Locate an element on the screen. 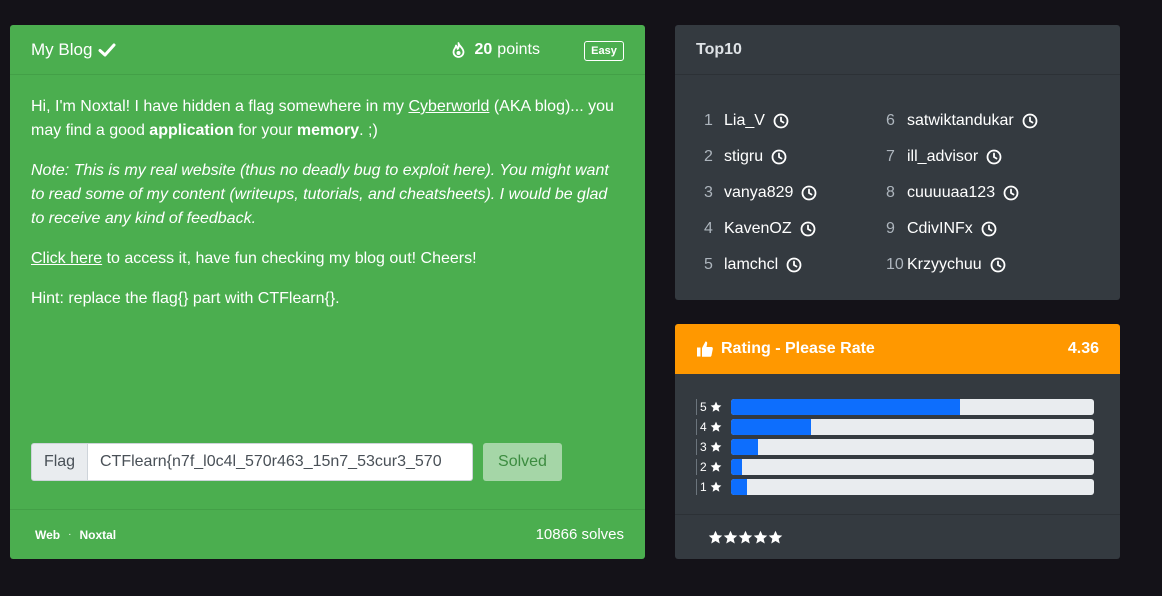  flag-form: Flag Solved is located at coordinates (296, 462).